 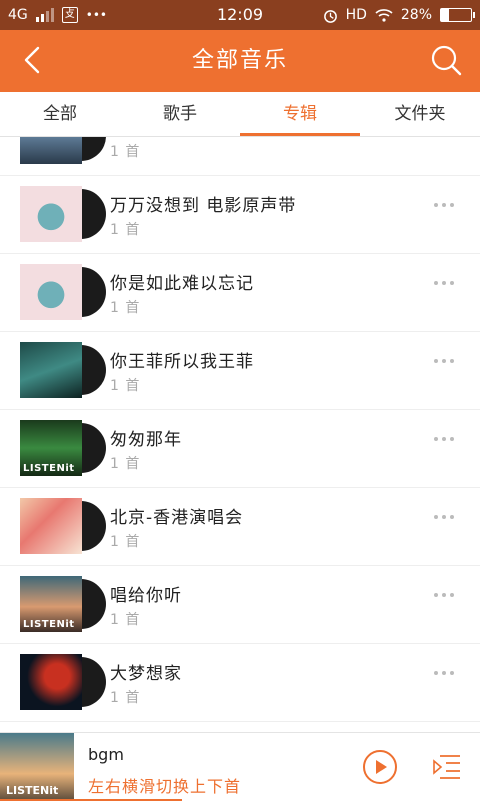 I want to click on battery-percent: 28%, so click(x=416, y=15).